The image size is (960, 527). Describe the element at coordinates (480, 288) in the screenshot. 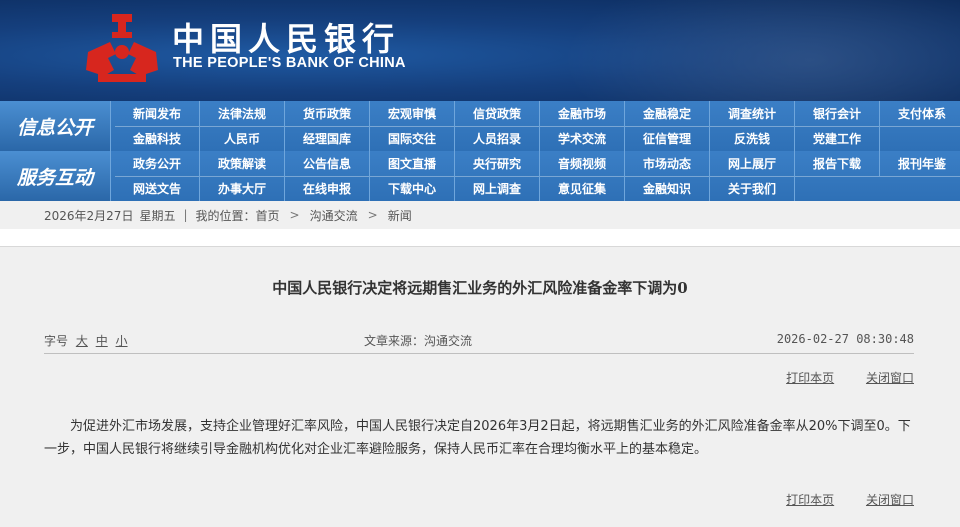

I see `article-title: 中国人民银行决定将远期售汇业务的外汇风险准备金率下调为0` at that location.